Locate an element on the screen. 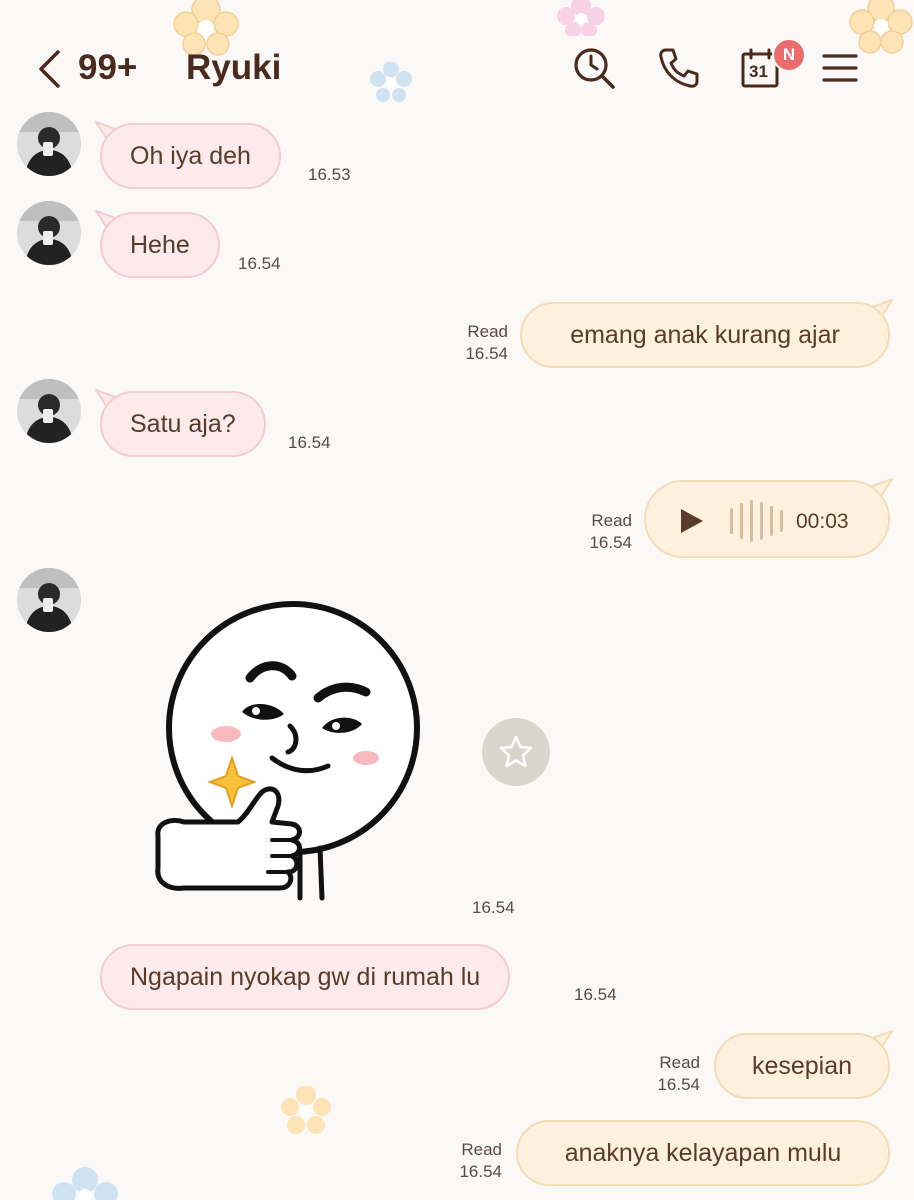  outgoing-message: kesepian is located at coordinates (802, 1066).